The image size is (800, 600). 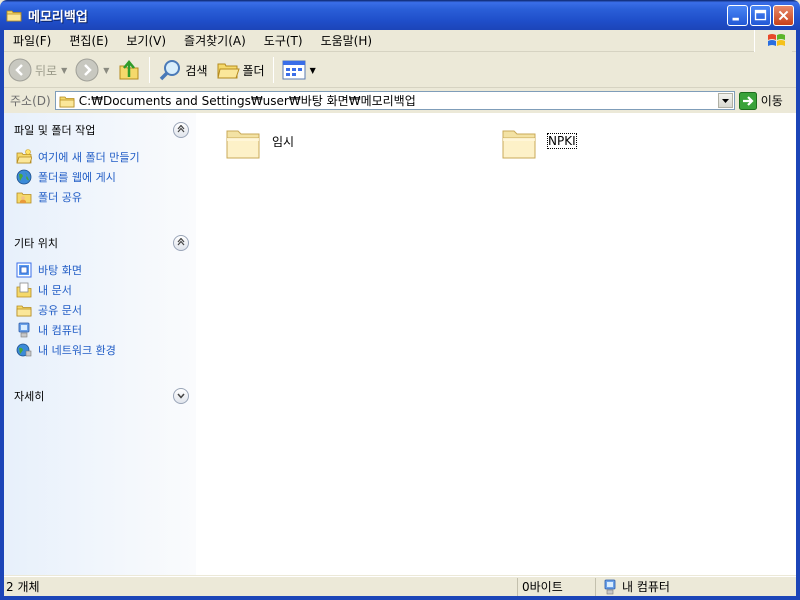 I want to click on section-header: 자세히, so click(x=101, y=396).